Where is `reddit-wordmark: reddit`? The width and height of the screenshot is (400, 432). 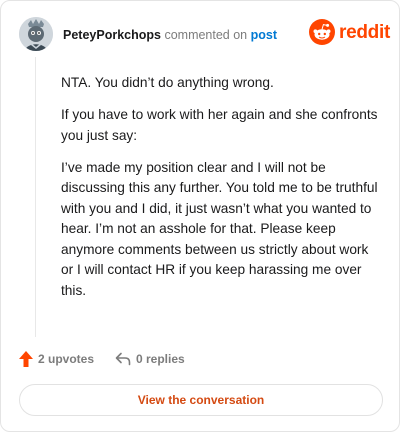
reddit-wordmark: reddit is located at coordinates (364, 32).